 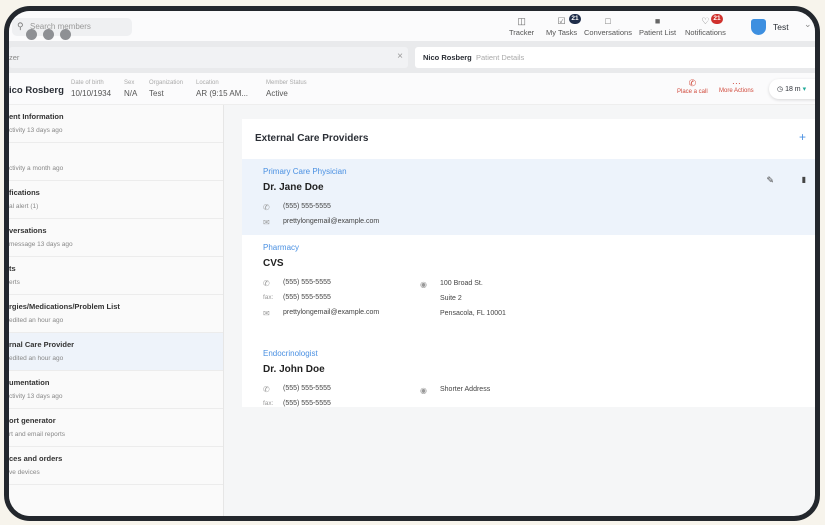 What do you see at coordinates (12, 268) in the screenshot?
I see `item-title: ts` at bounding box center [12, 268].